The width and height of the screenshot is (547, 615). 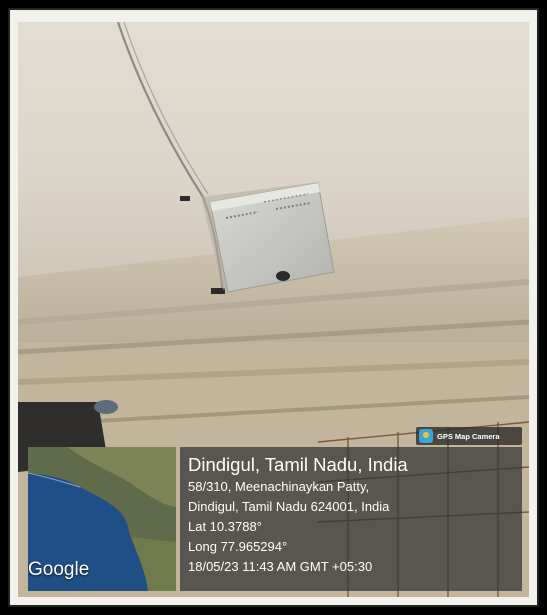 I want to click on timestamp: 18/05/23 11:43 AM GMT +05:30, so click(x=280, y=566).